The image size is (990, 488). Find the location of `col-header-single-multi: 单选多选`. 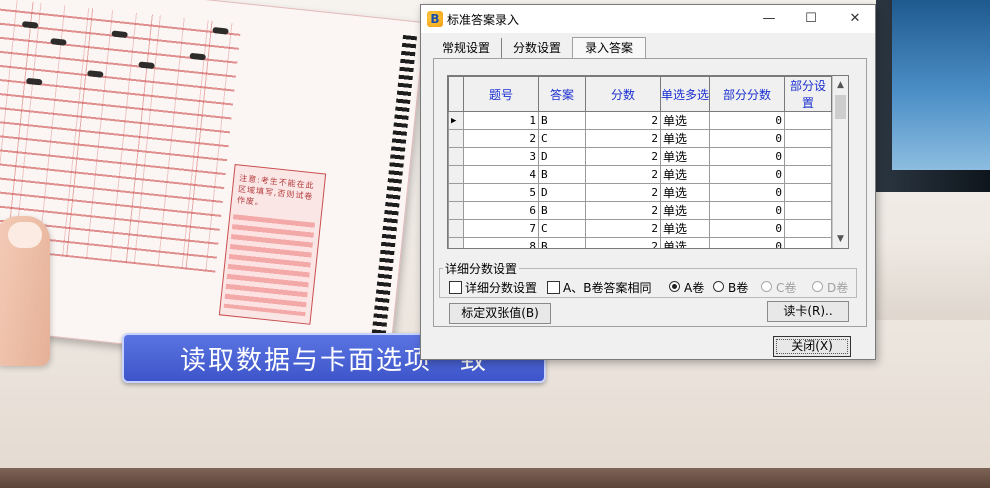

col-header-single-multi: 单选多选 is located at coordinates (685, 94).